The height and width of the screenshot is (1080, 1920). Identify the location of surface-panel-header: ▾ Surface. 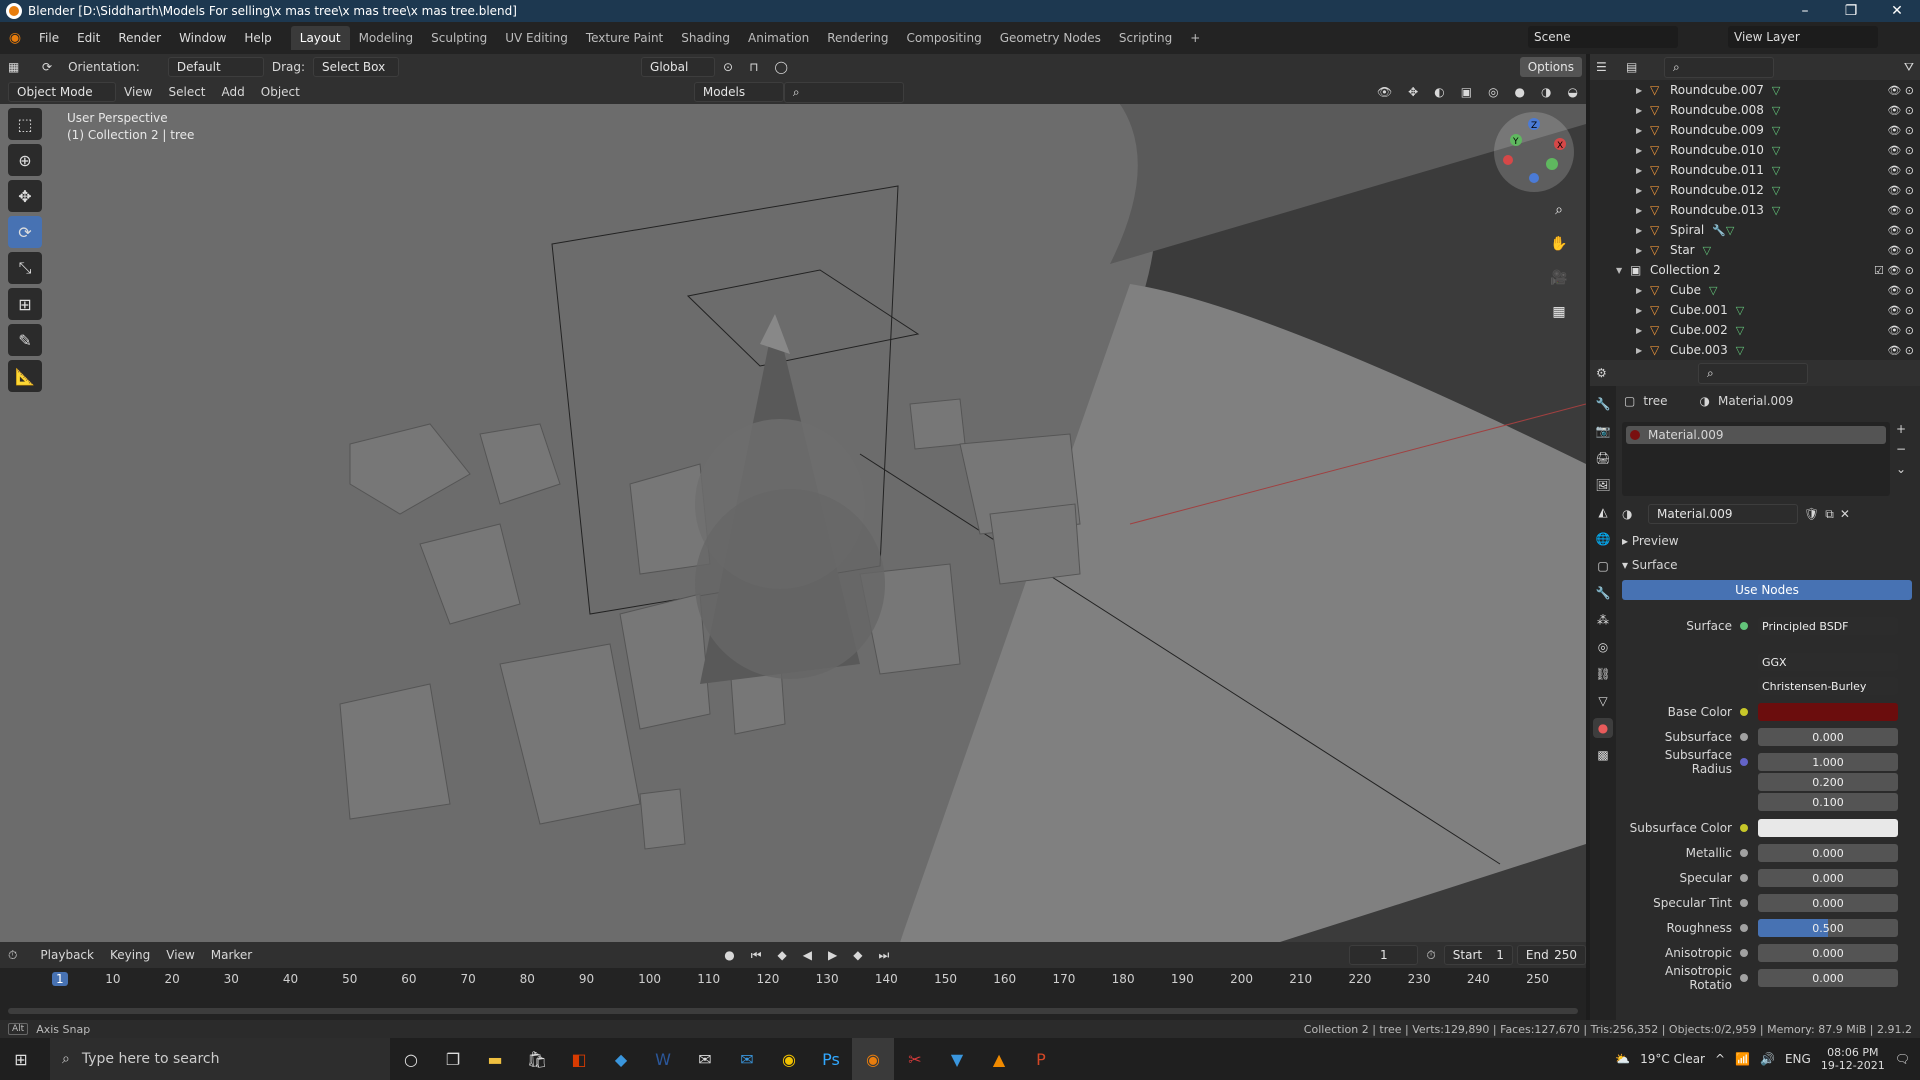
(1650, 565).